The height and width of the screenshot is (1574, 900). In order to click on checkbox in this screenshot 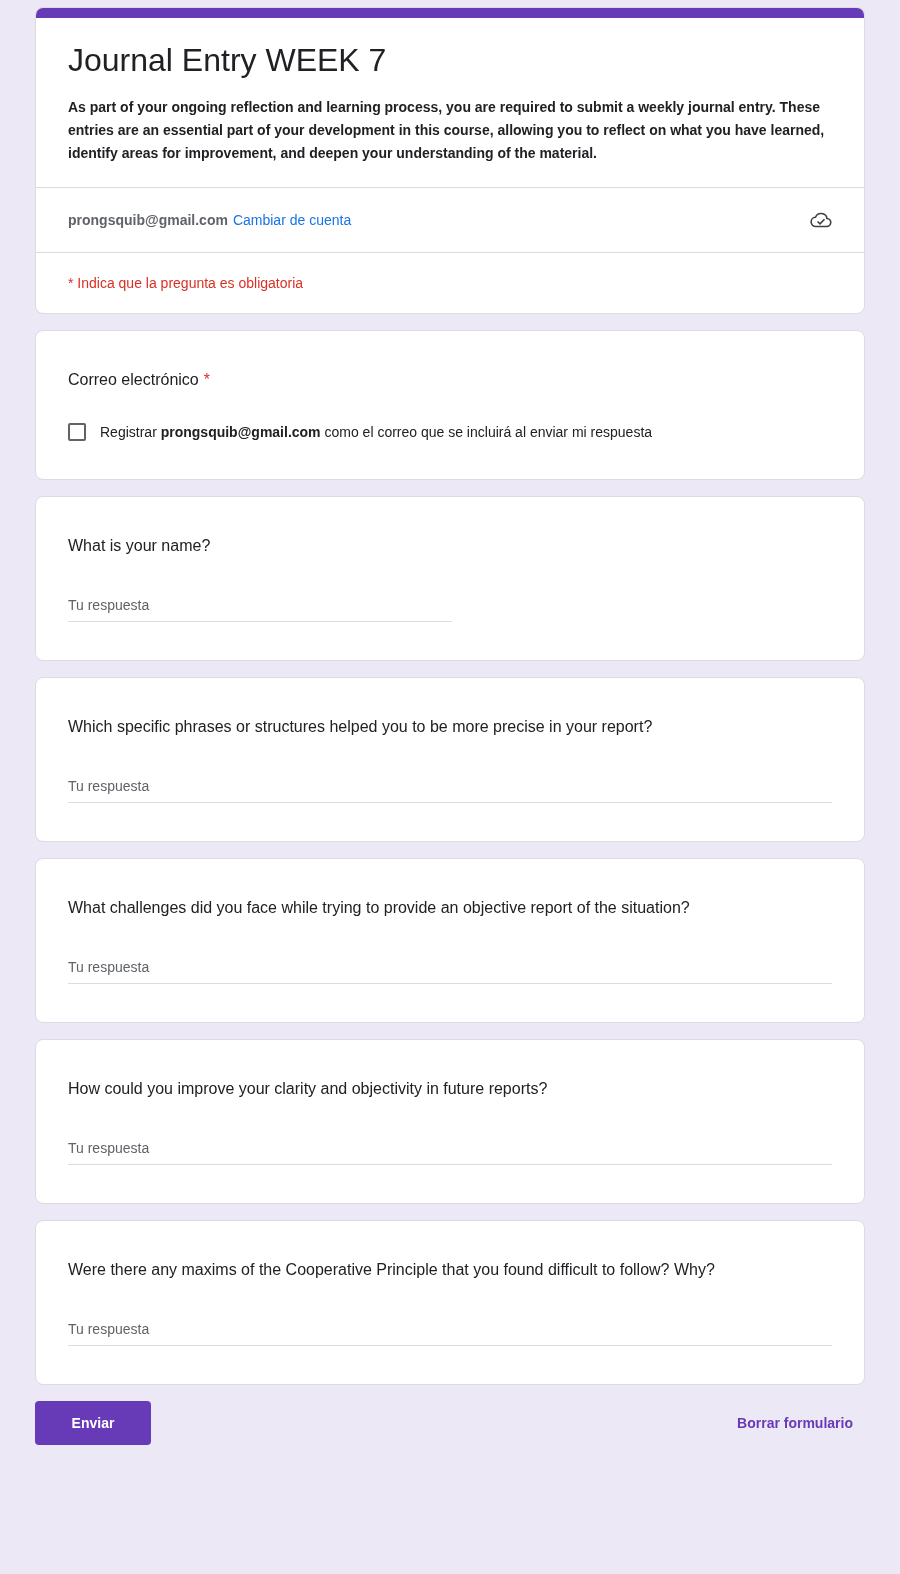, I will do `click(77, 432)`.